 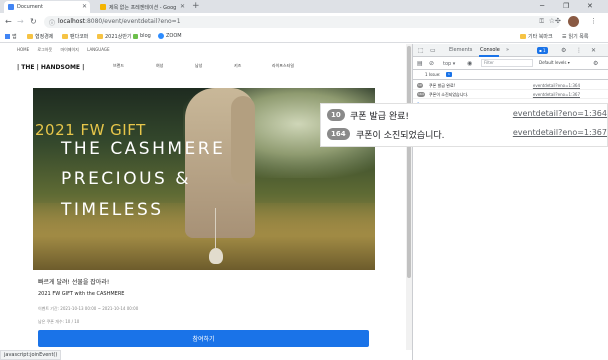 What do you see at coordinates (142, 7) in the screenshot?
I see `tab-presentation: 제목 없는 프레젠테이션 - Goog ✕` at bounding box center [142, 7].